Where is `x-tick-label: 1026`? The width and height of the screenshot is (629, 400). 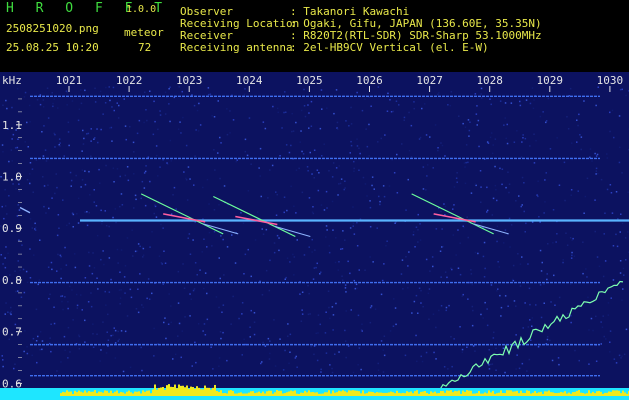 x-tick-label: 1026 is located at coordinates (369, 80).